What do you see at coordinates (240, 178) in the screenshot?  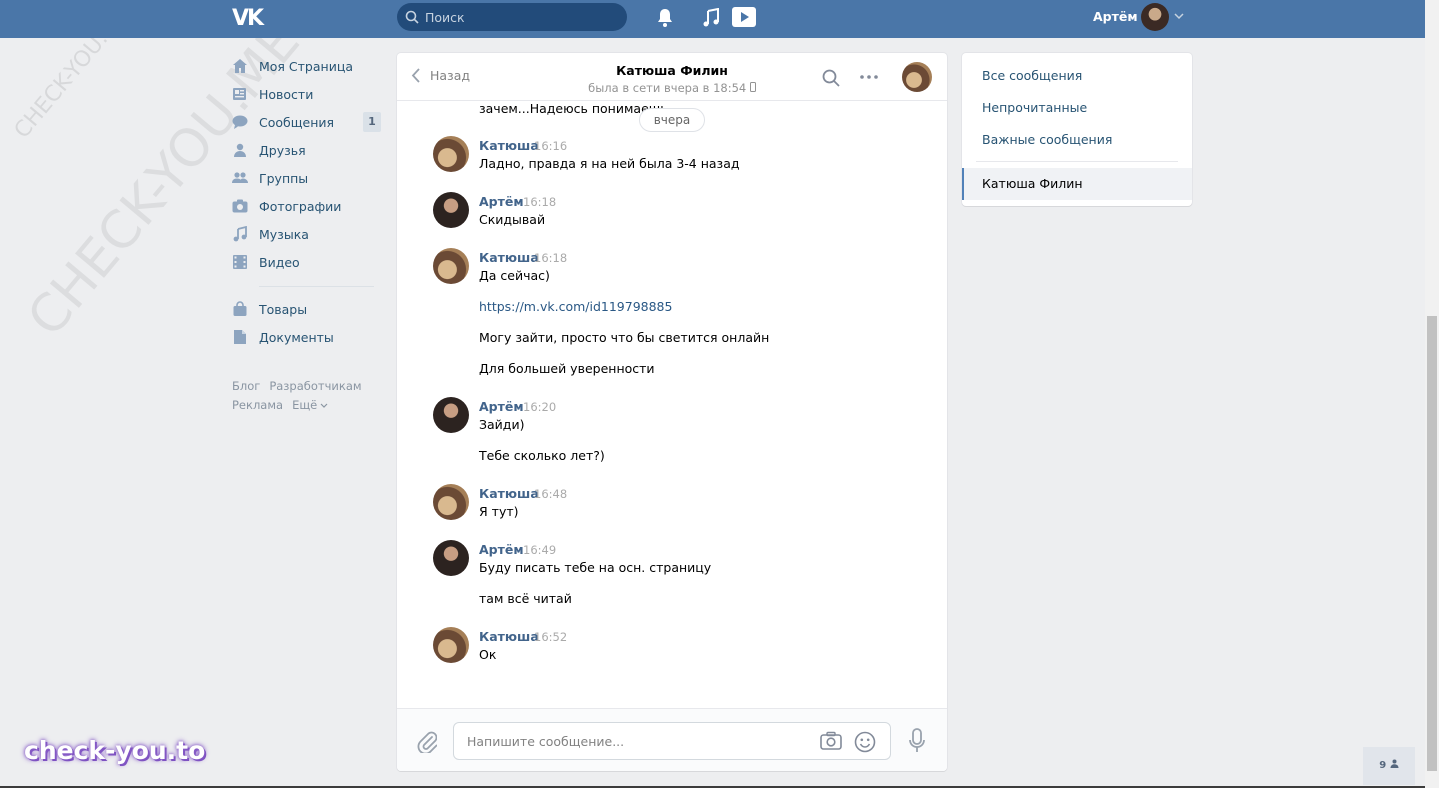 I see `groups-icon` at bounding box center [240, 178].